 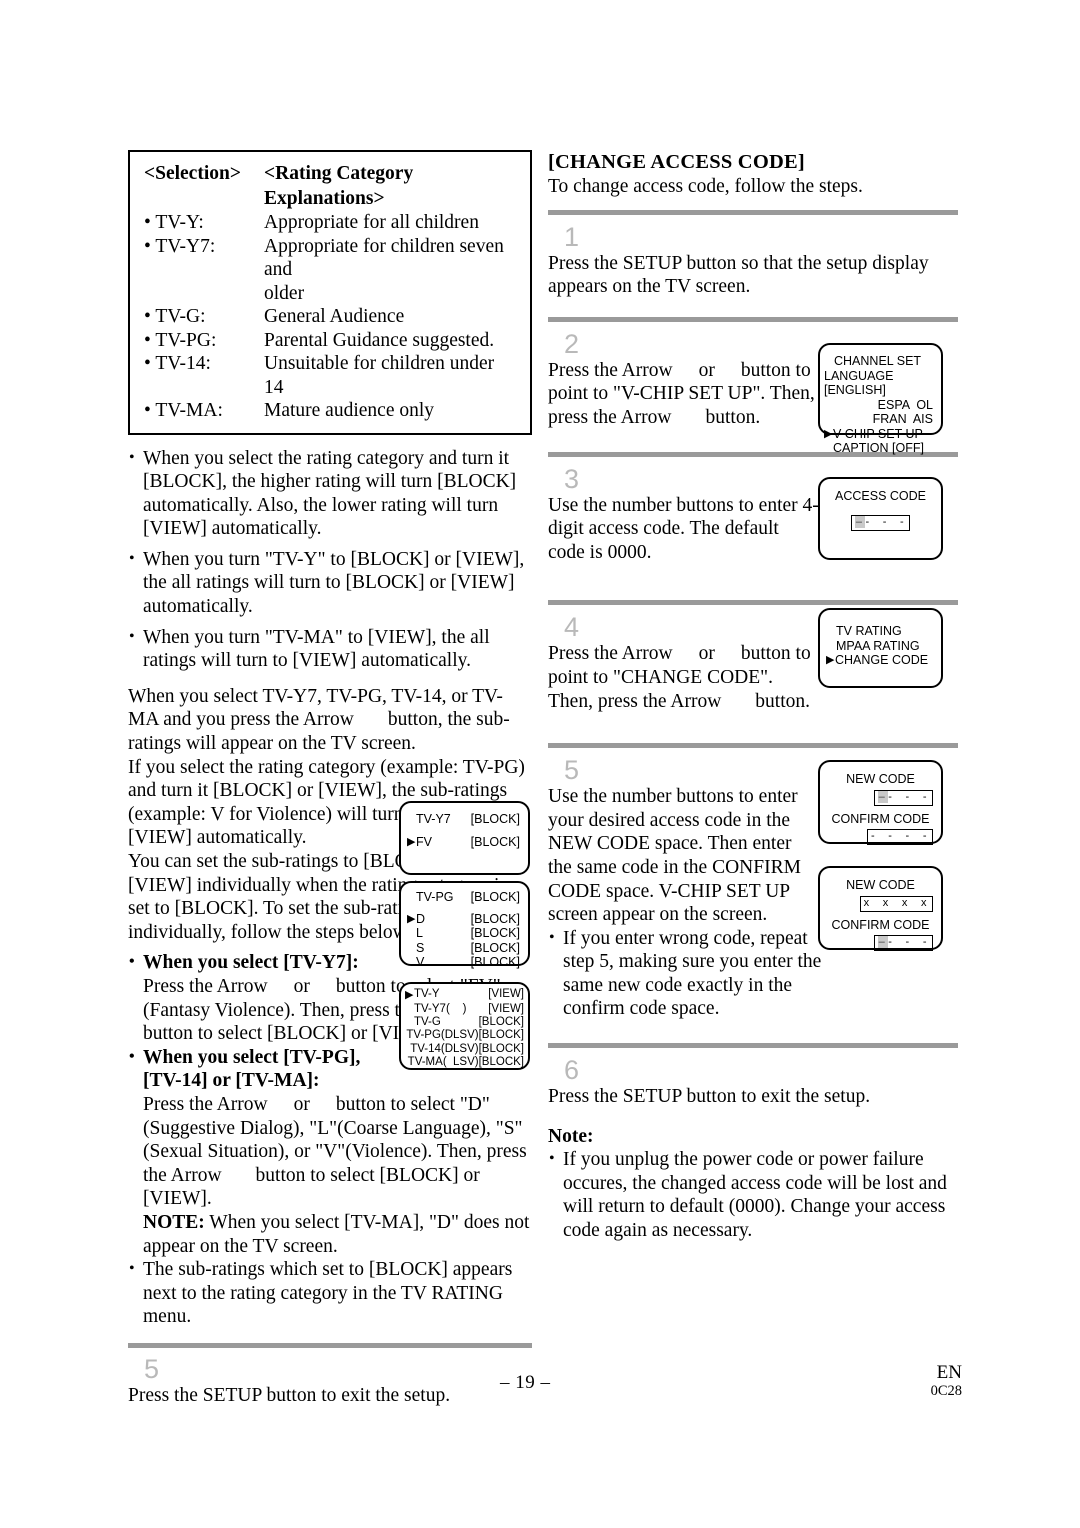 What do you see at coordinates (425, 1062) in the screenshot?
I see `screen-row-label: TV-MA` at bounding box center [425, 1062].